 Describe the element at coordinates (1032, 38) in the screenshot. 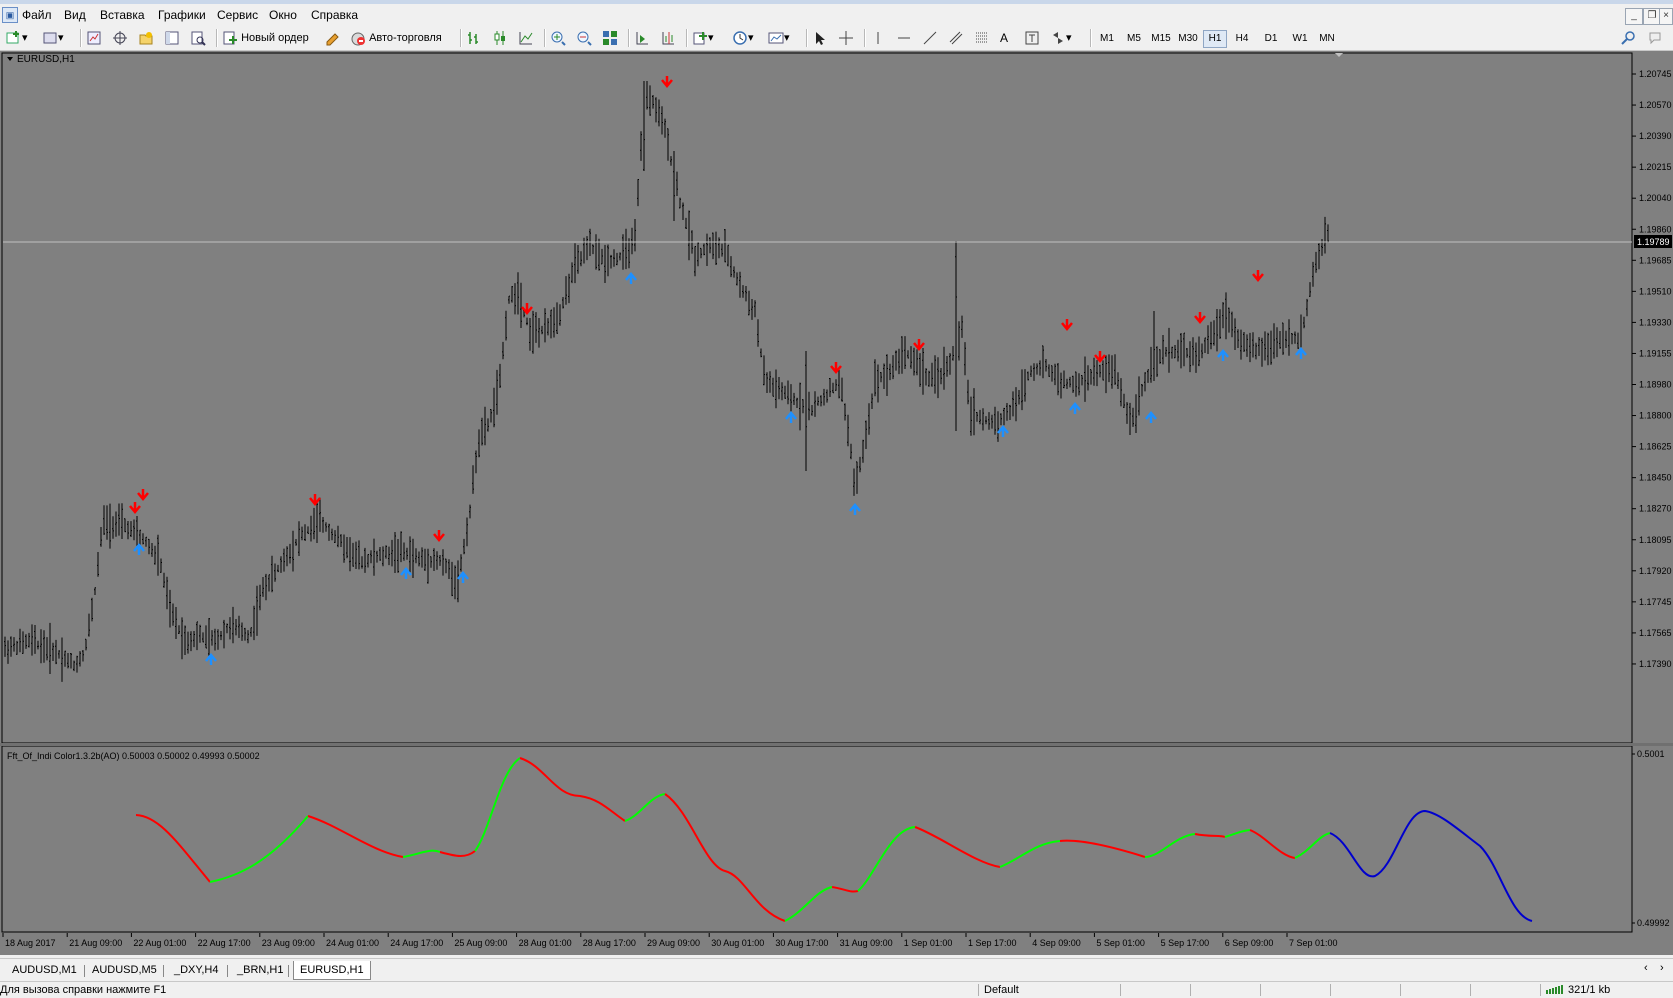

I see `text-label-icon` at that location.